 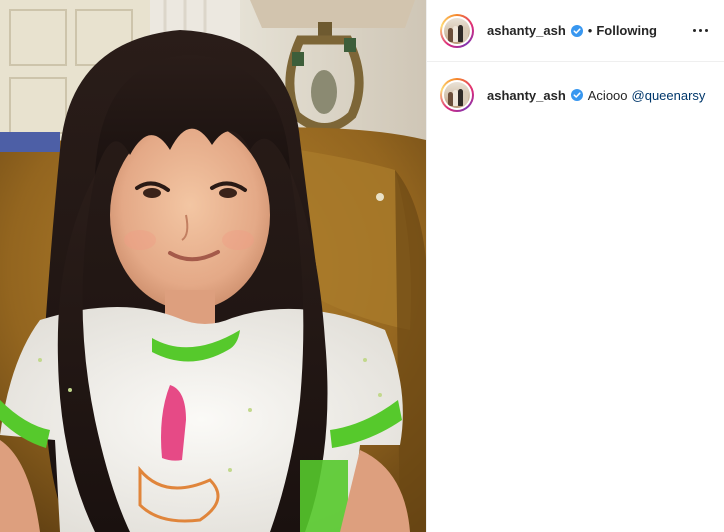 I want to click on post-header: ashanty_ash • Following, so click(x=575, y=31).